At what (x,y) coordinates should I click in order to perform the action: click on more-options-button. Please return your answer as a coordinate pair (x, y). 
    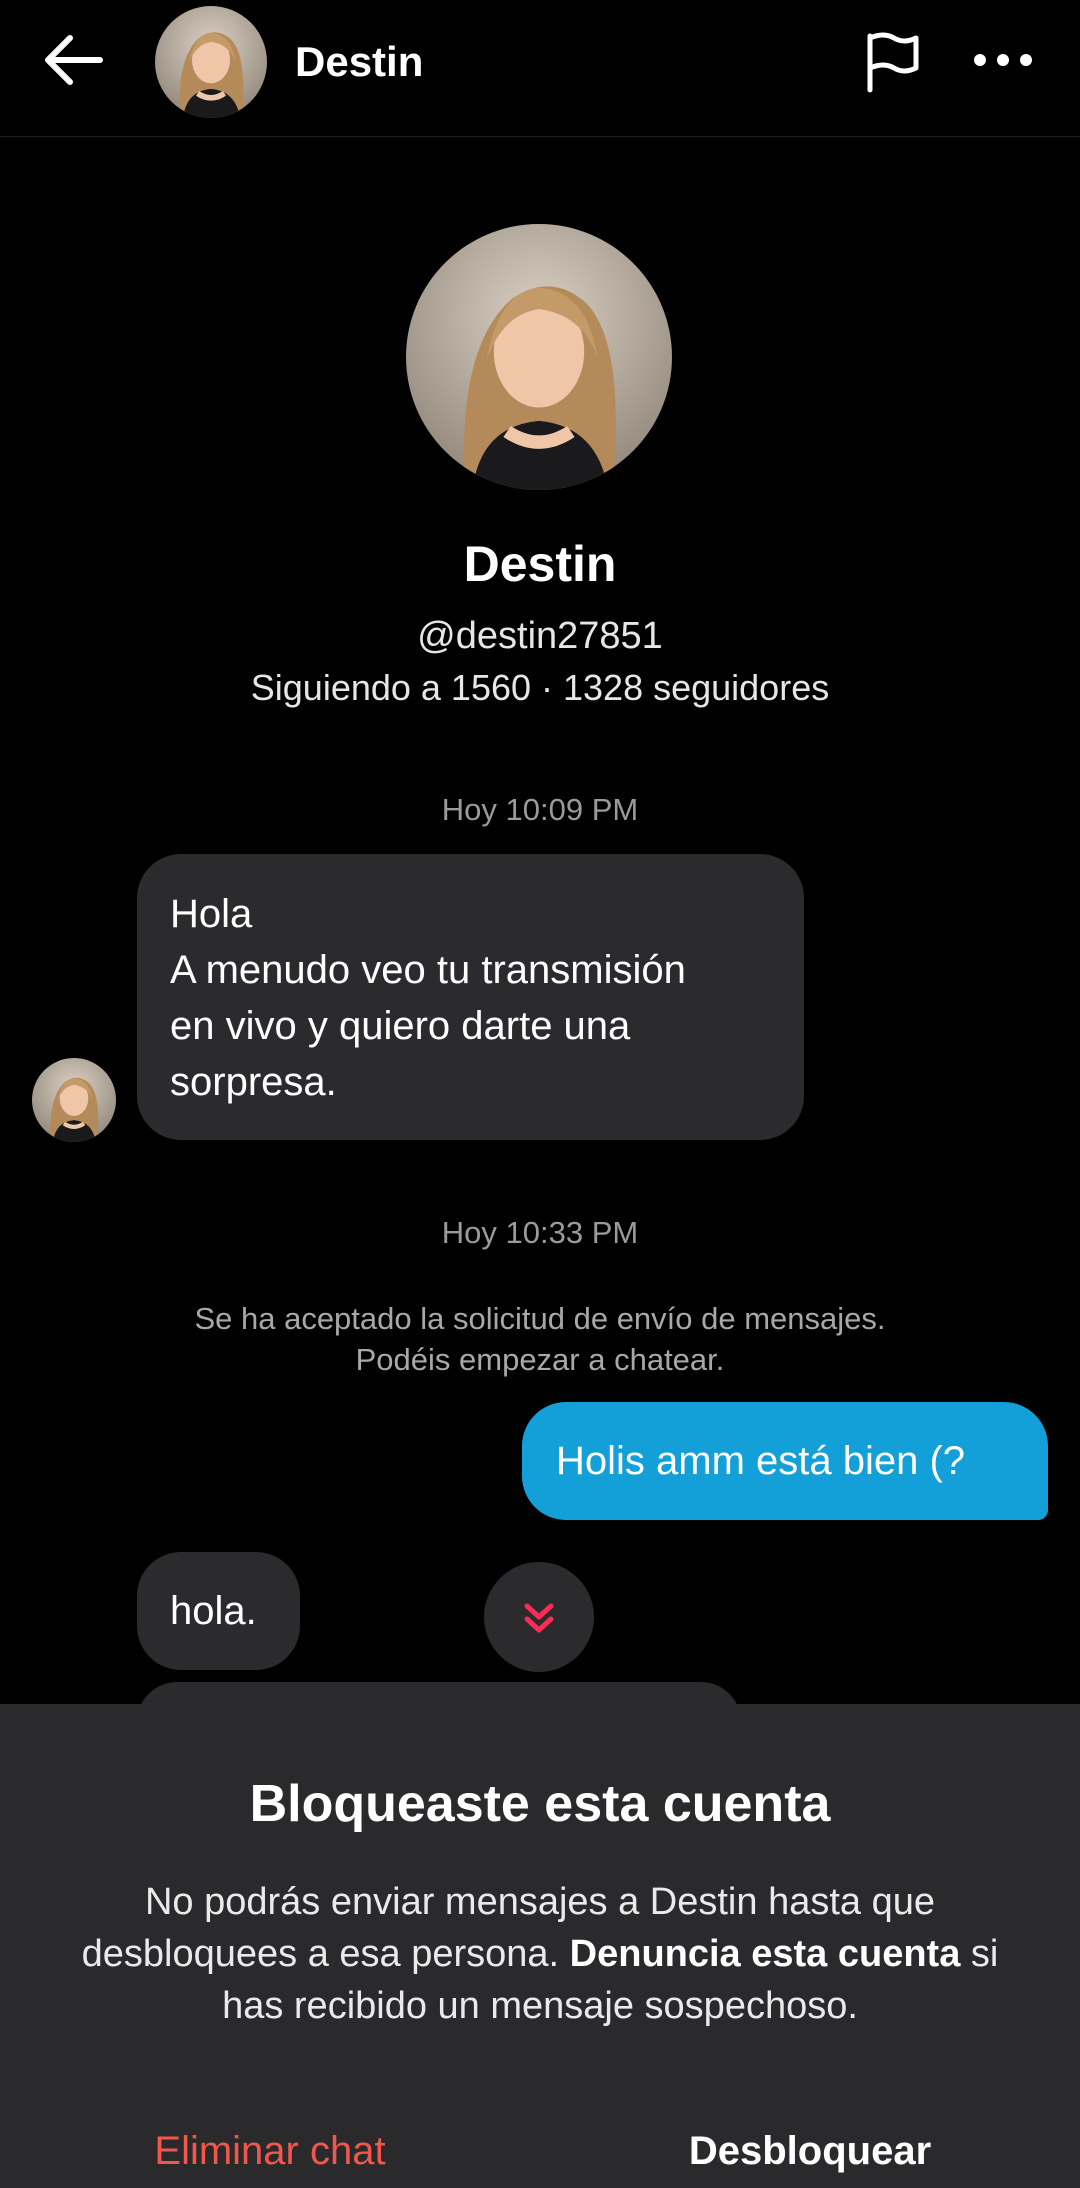
    Looking at the image, I should click on (1003, 60).